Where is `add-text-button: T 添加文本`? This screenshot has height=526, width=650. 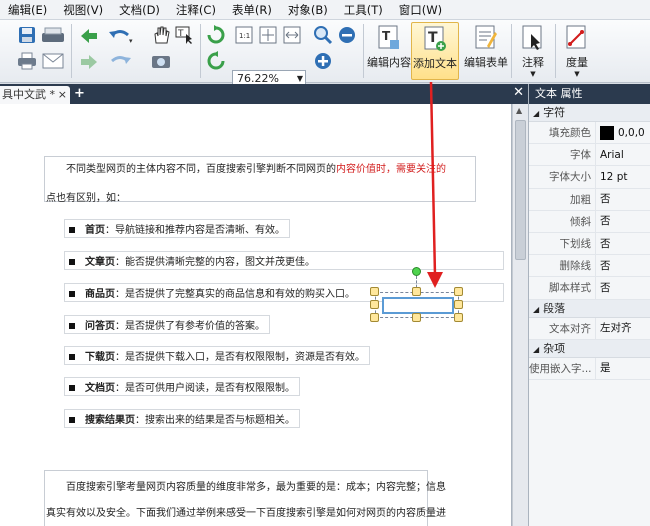 add-text-button: T 添加文本 is located at coordinates (435, 51).